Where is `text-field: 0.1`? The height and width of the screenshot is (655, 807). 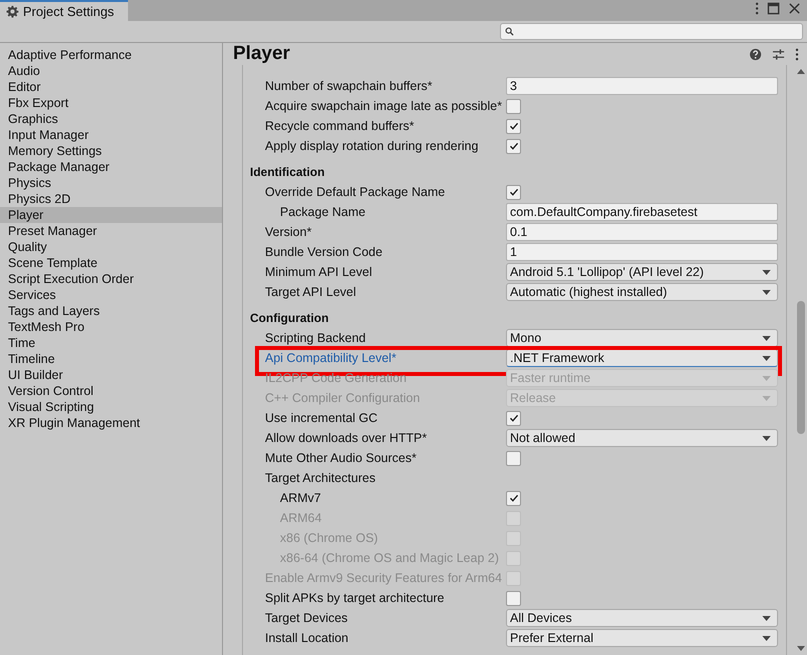
text-field: 0.1 is located at coordinates (642, 232).